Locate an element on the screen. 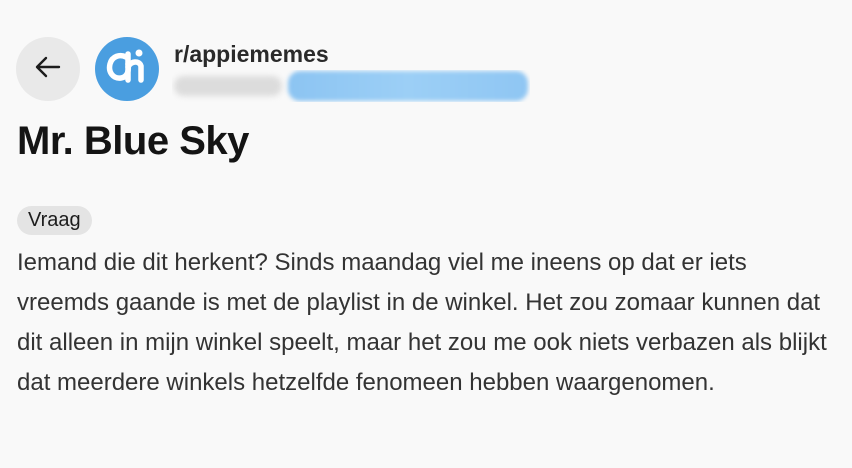 The width and height of the screenshot is (852, 468). post-title: Mr. Blue Sky is located at coordinates (133, 141).